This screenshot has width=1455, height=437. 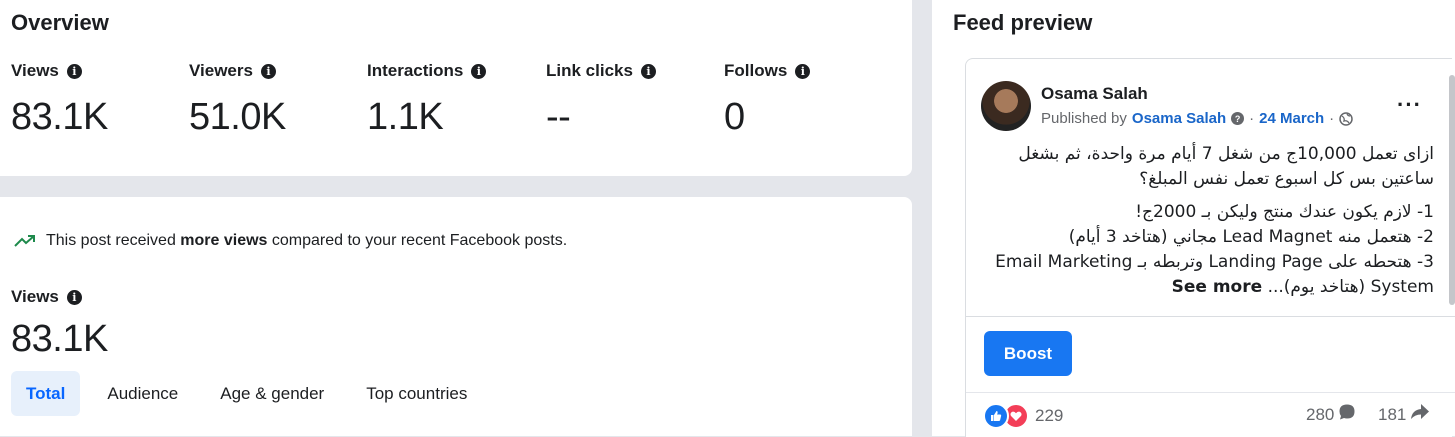 I want to click on more-options-icon: ···, so click(x=1409, y=105).